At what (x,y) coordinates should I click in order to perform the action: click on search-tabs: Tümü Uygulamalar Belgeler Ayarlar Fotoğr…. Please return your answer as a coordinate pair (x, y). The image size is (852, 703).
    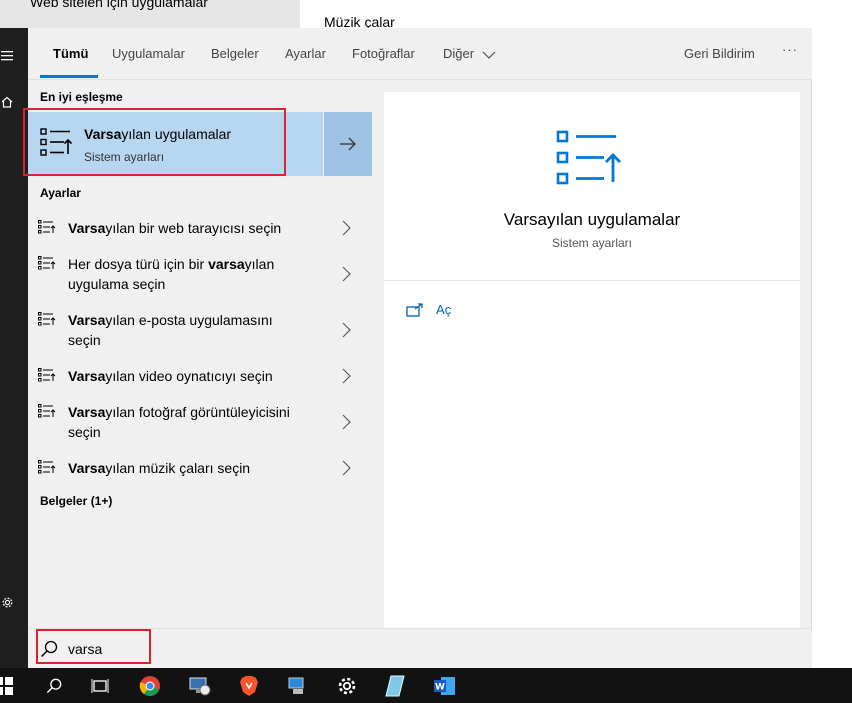
    Looking at the image, I should click on (420, 54).